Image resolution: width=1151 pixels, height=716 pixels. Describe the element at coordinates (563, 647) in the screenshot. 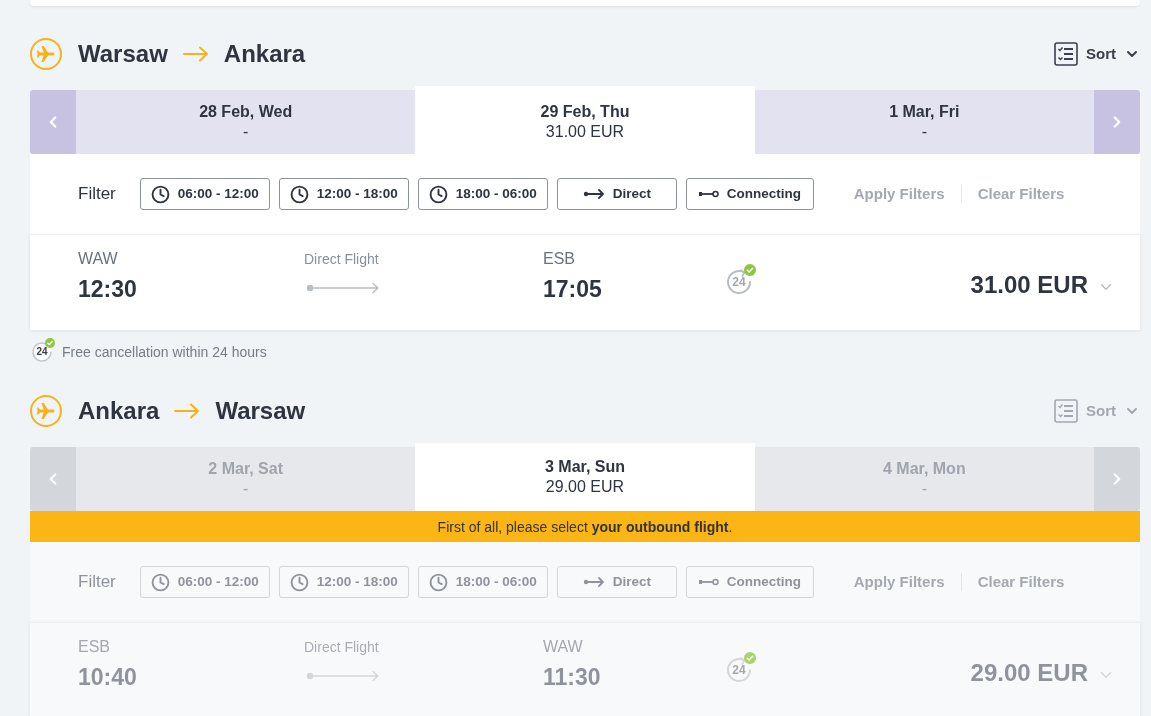

I see `destination-code: WAW` at that location.